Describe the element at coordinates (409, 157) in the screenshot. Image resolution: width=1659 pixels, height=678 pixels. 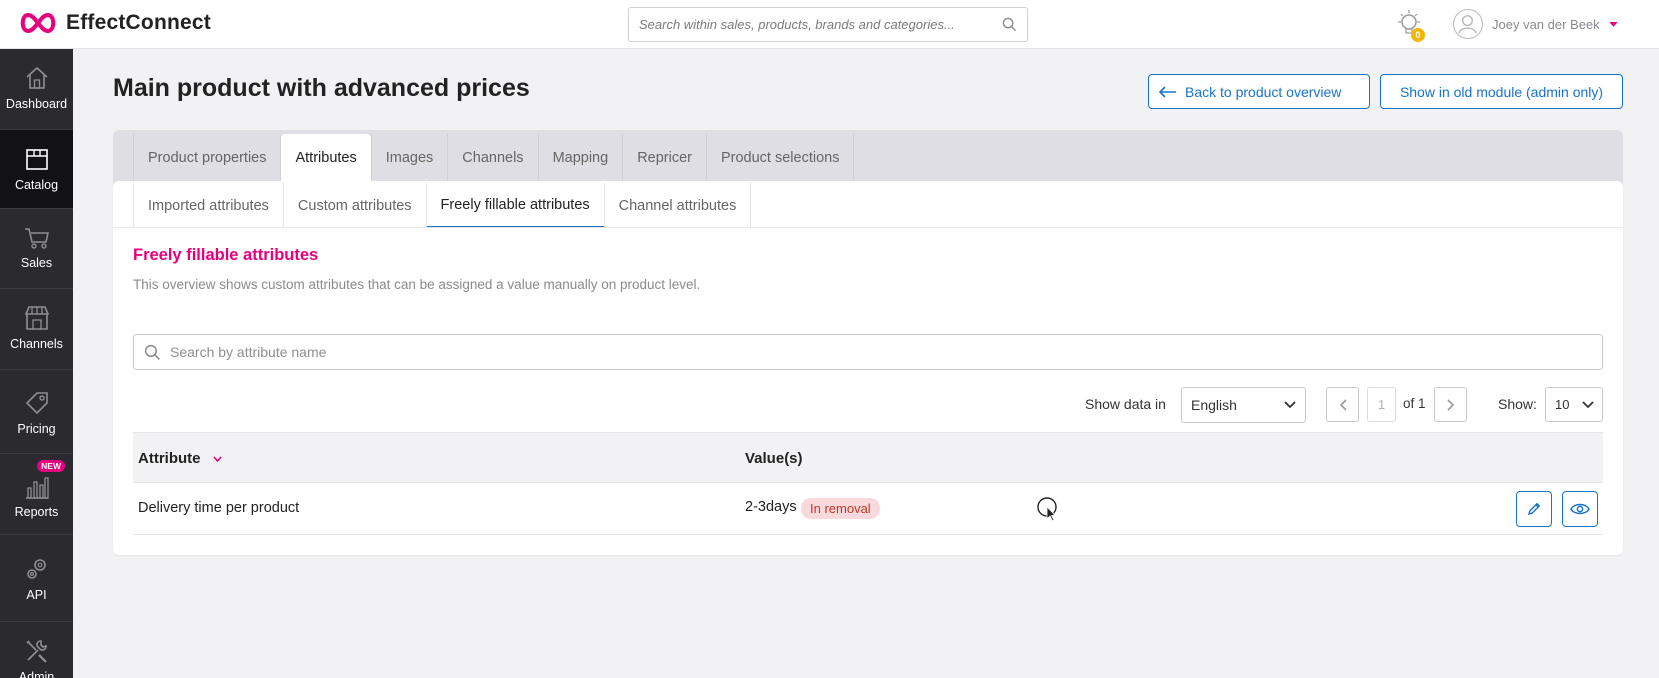
I see `tab-images: Images` at that location.